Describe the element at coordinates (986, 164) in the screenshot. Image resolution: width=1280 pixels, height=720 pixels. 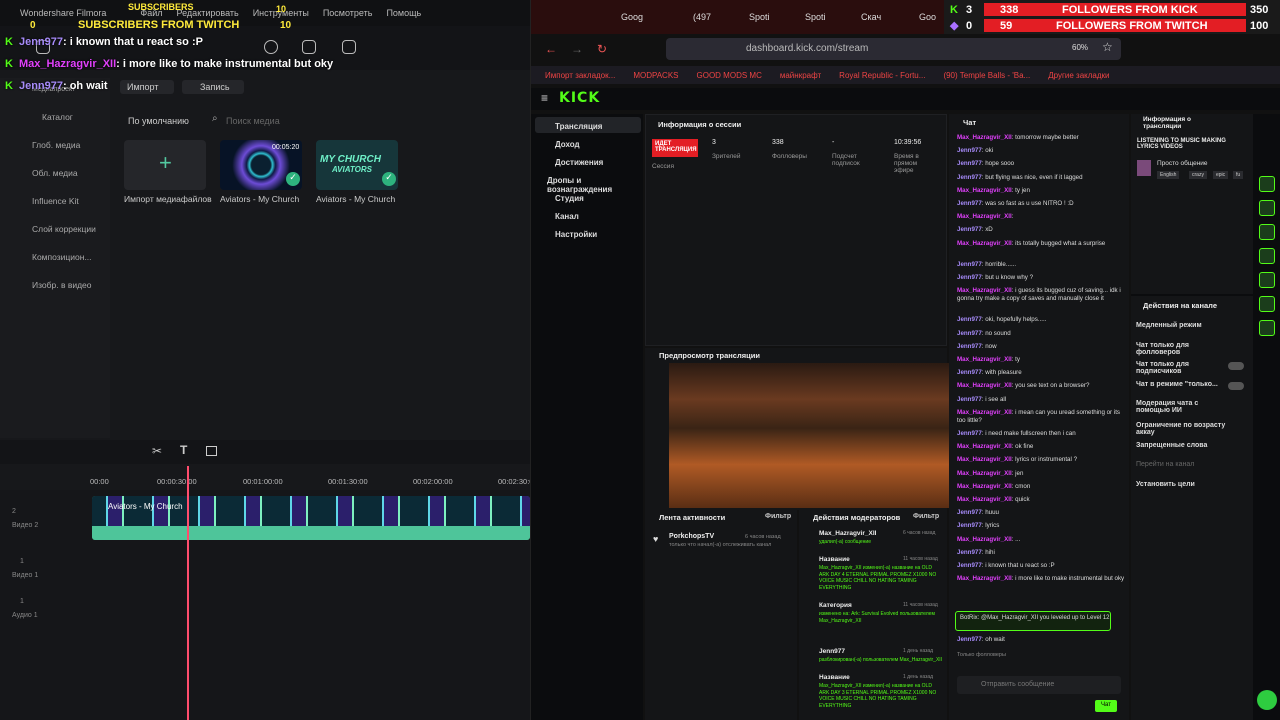
I see `chat-message: Jenn977: hope sooo` at that location.